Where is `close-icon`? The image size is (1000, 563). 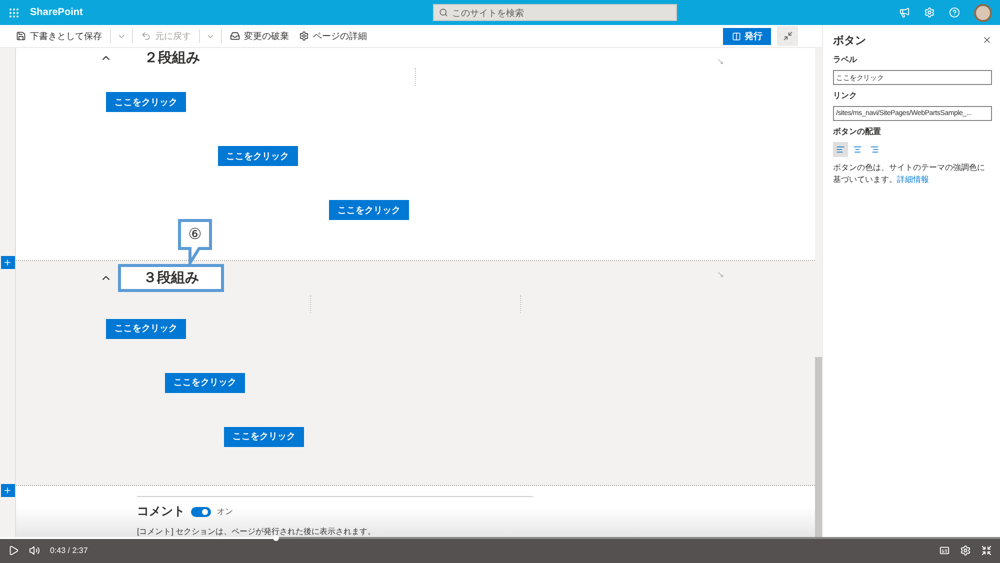
close-icon is located at coordinates (987, 40).